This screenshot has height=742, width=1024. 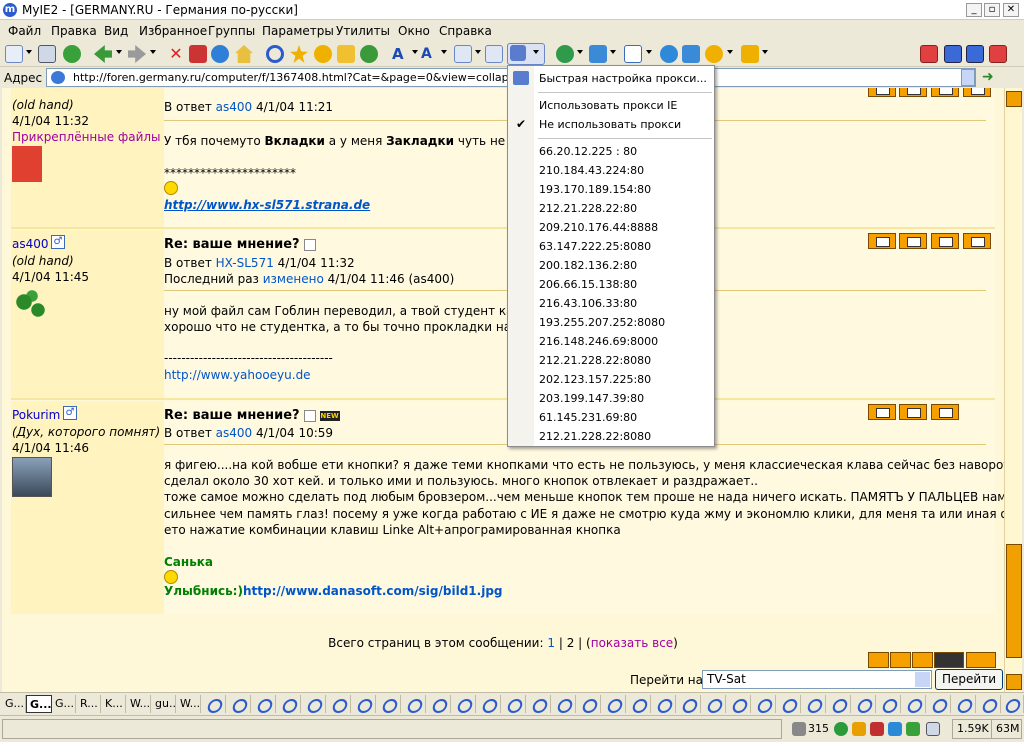 What do you see at coordinates (750, 54) in the screenshot?
I see `plugin-icon` at bounding box center [750, 54].